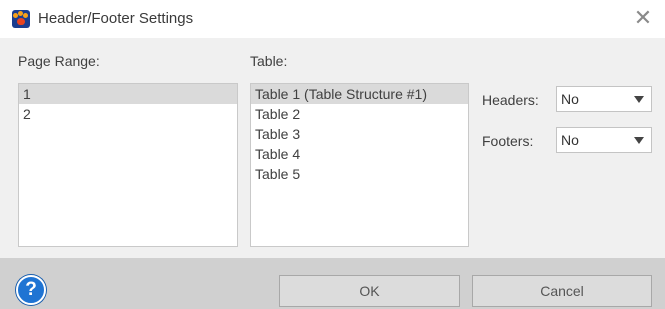 This screenshot has height=309, width=665. Describe the element at coordinates (604, 140) in the screenshot. I see `footers-select: No` at that location.